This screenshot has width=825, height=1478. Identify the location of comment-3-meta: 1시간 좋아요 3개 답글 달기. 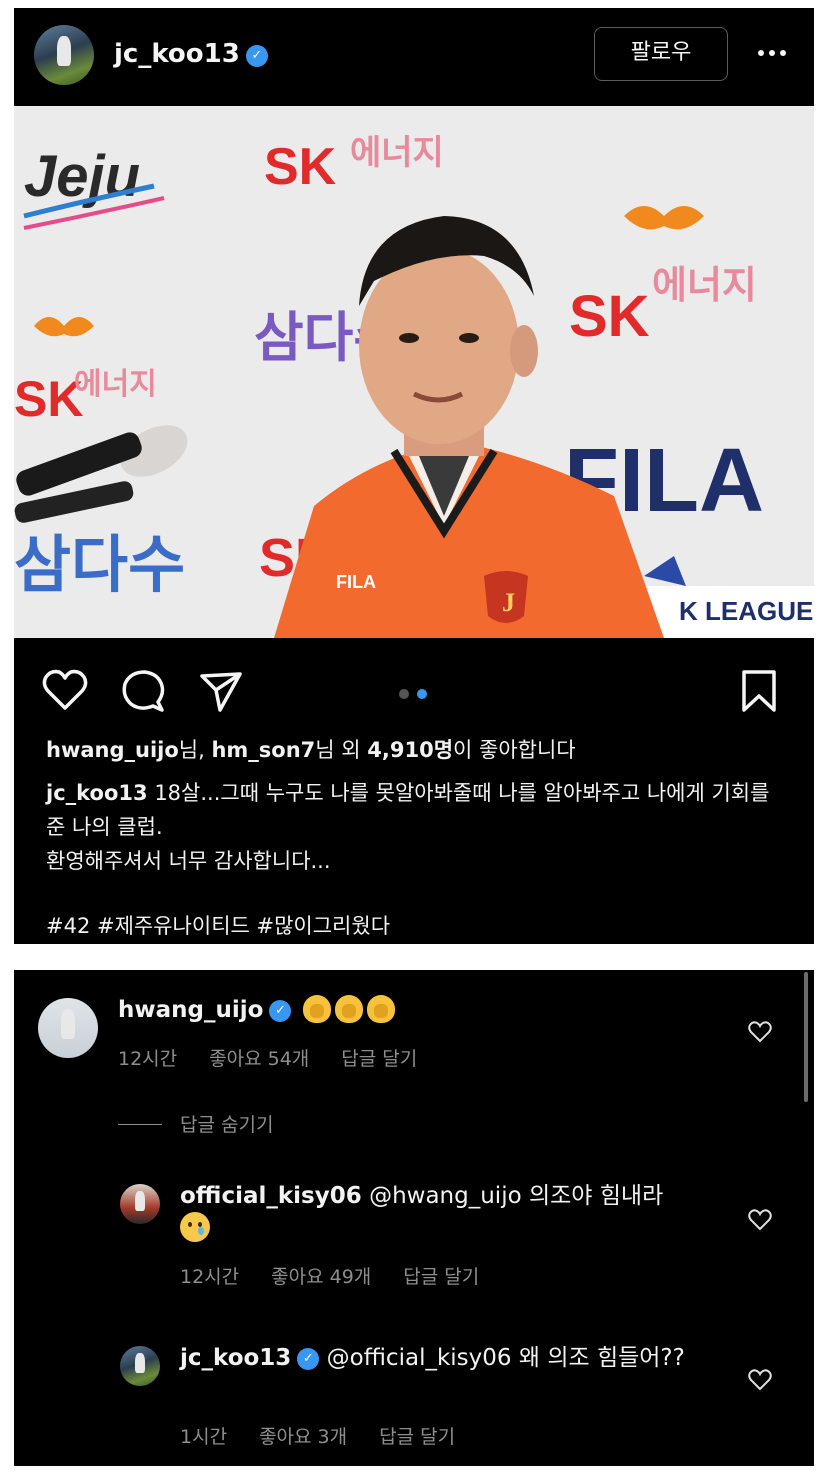
(333, 1435).